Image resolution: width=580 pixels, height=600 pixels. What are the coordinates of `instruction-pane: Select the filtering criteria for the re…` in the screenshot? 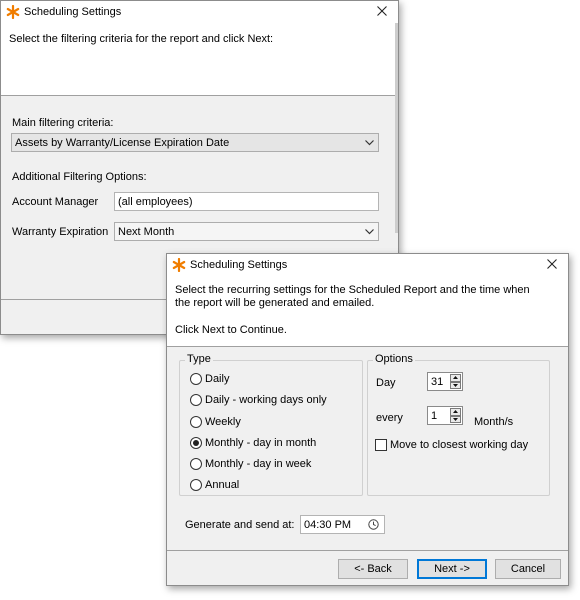 It's located at (199, 59).